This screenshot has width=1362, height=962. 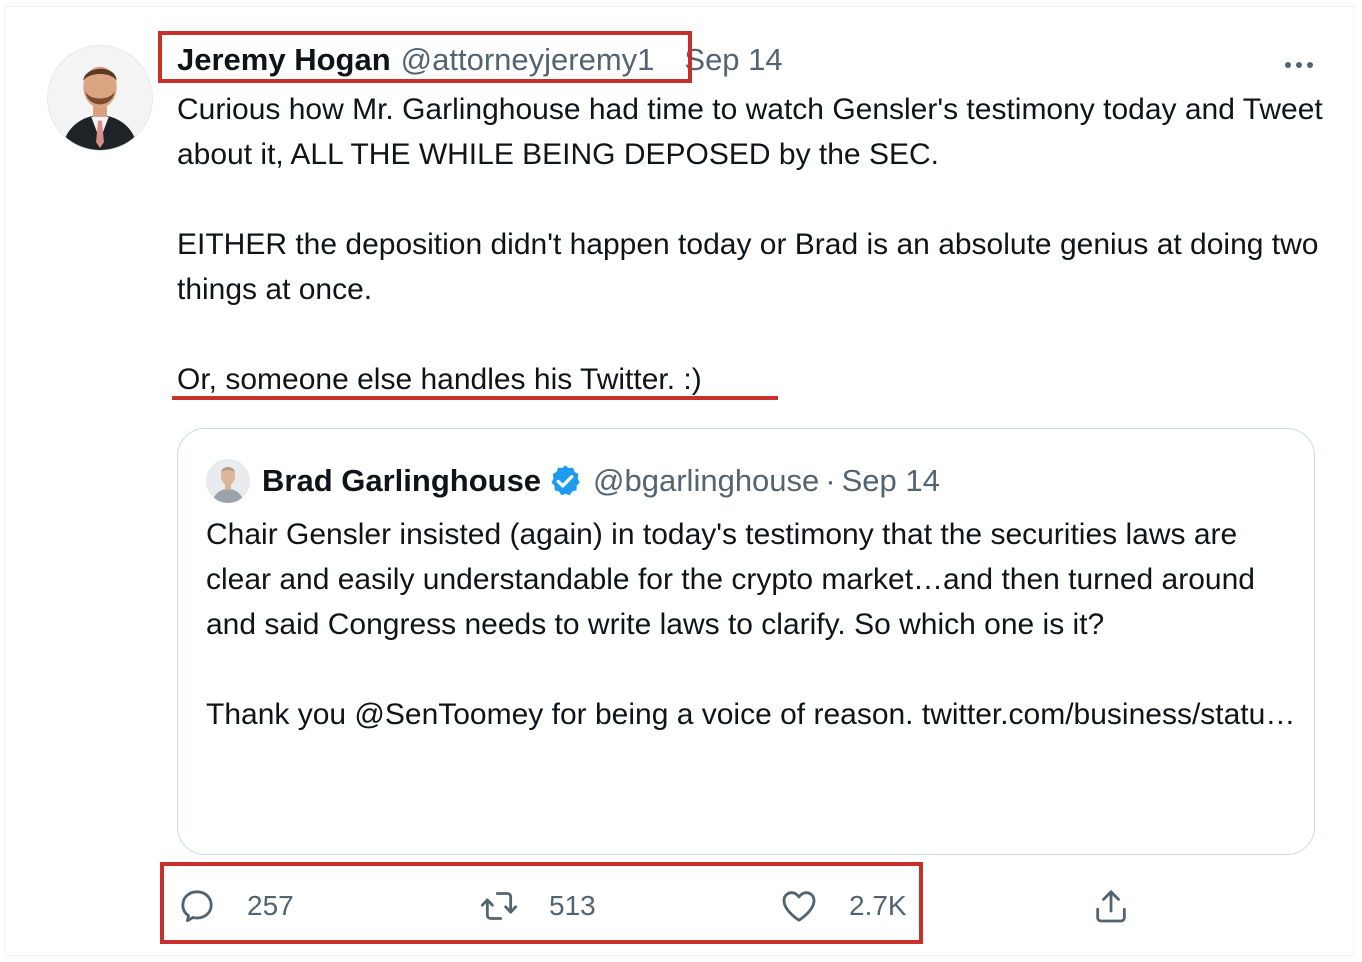 I want to click on quoted-author-avatar, so click(x=228, y=481).